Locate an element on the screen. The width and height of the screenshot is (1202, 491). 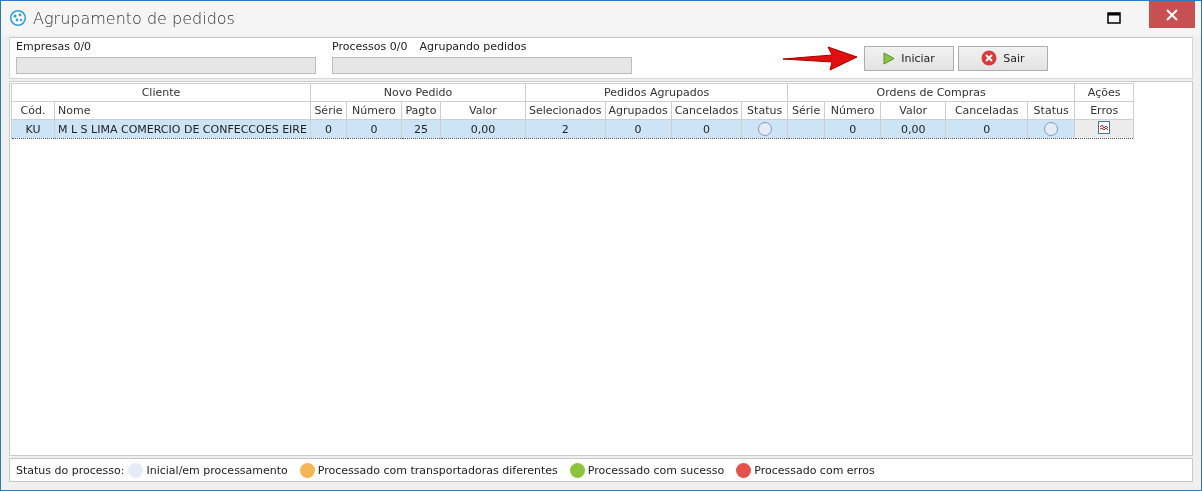
app-icon is located at coordinates (18, 18).